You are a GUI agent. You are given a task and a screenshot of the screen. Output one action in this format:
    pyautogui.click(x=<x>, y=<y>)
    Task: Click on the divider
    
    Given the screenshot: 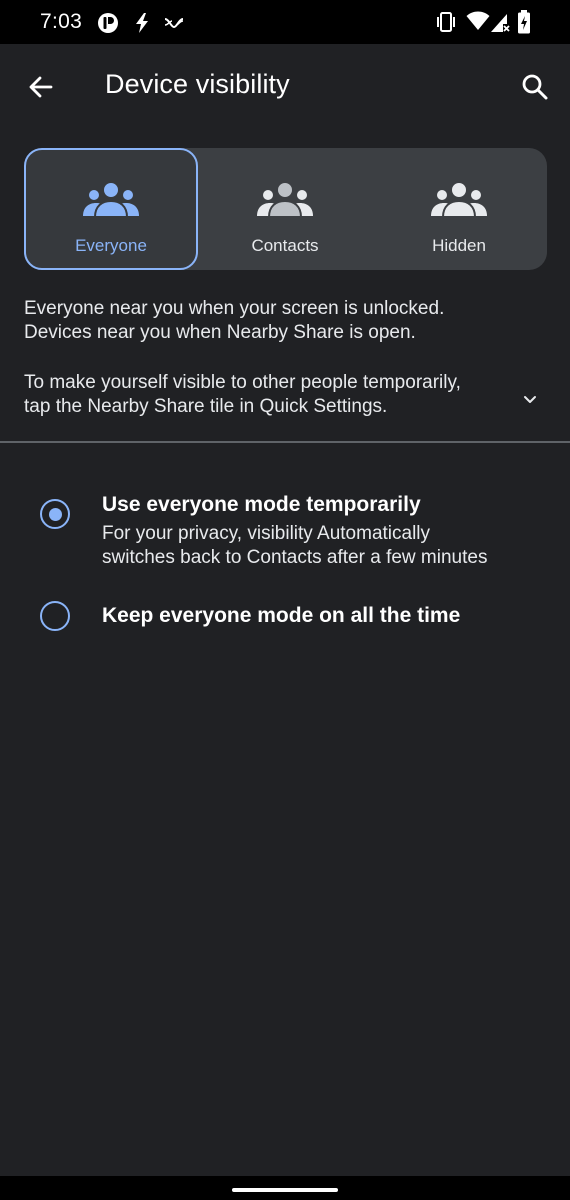 What is the action you would take?
    pyautogui.click(x=285, y=442)
    